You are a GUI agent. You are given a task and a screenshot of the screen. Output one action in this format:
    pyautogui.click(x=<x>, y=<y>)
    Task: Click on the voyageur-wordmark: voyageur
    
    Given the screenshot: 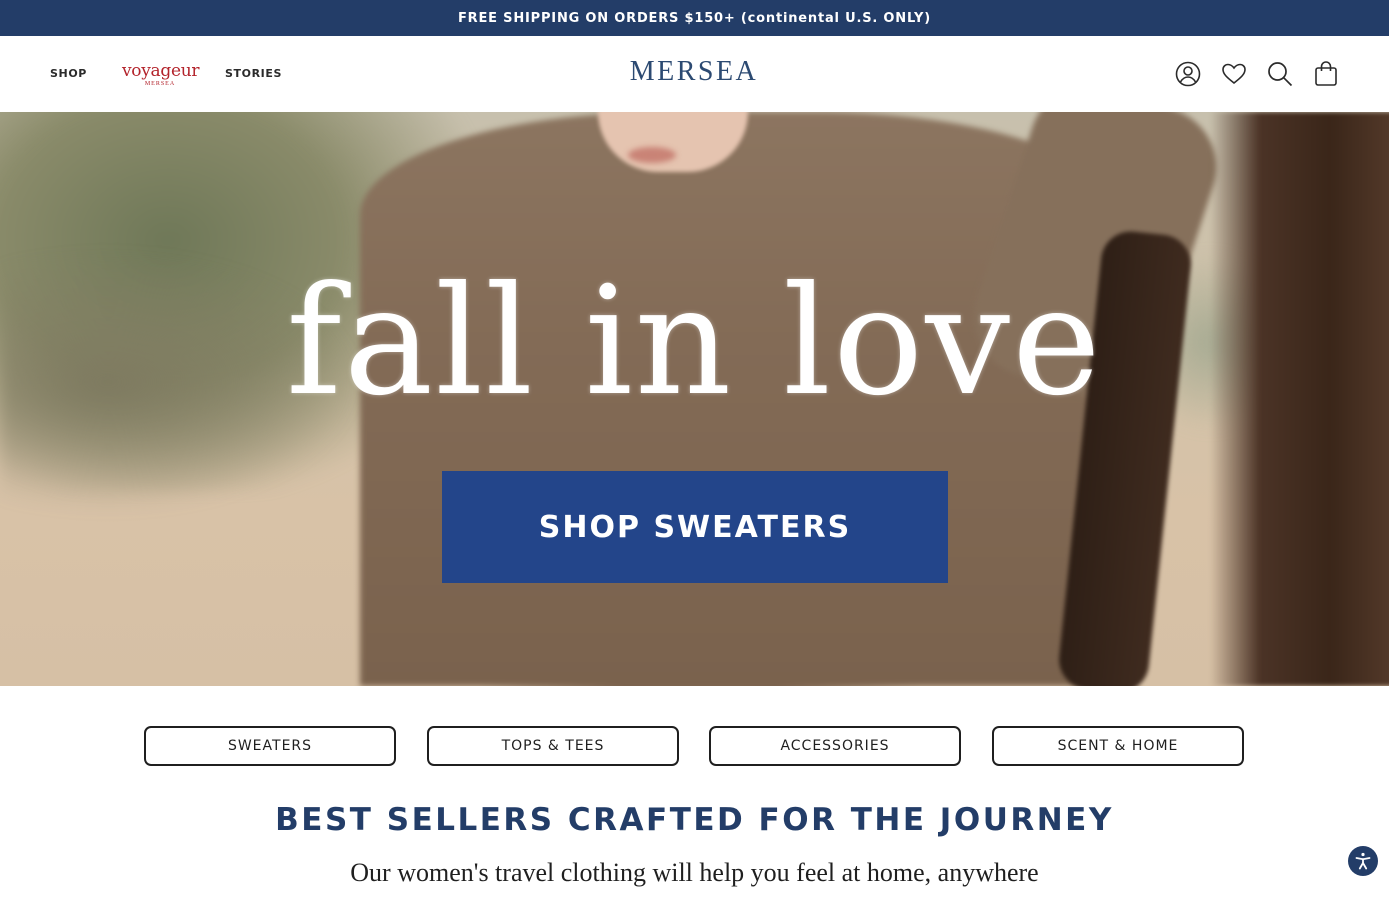 What is the action you would take?
    pyautogui.click(x=161, y=71)
    